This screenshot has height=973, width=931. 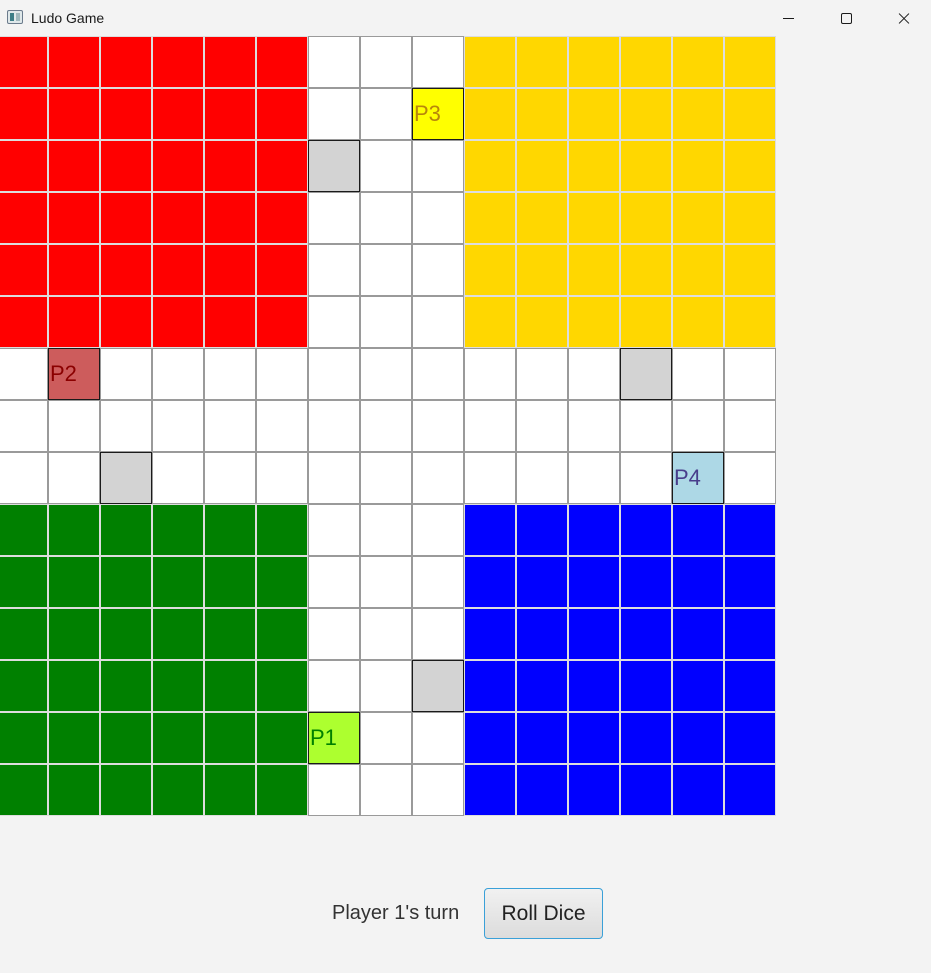 What do you see at coordinates (230, 738) in the screenshot?
I see `home-cell-green` at bounding box center [230, 738].